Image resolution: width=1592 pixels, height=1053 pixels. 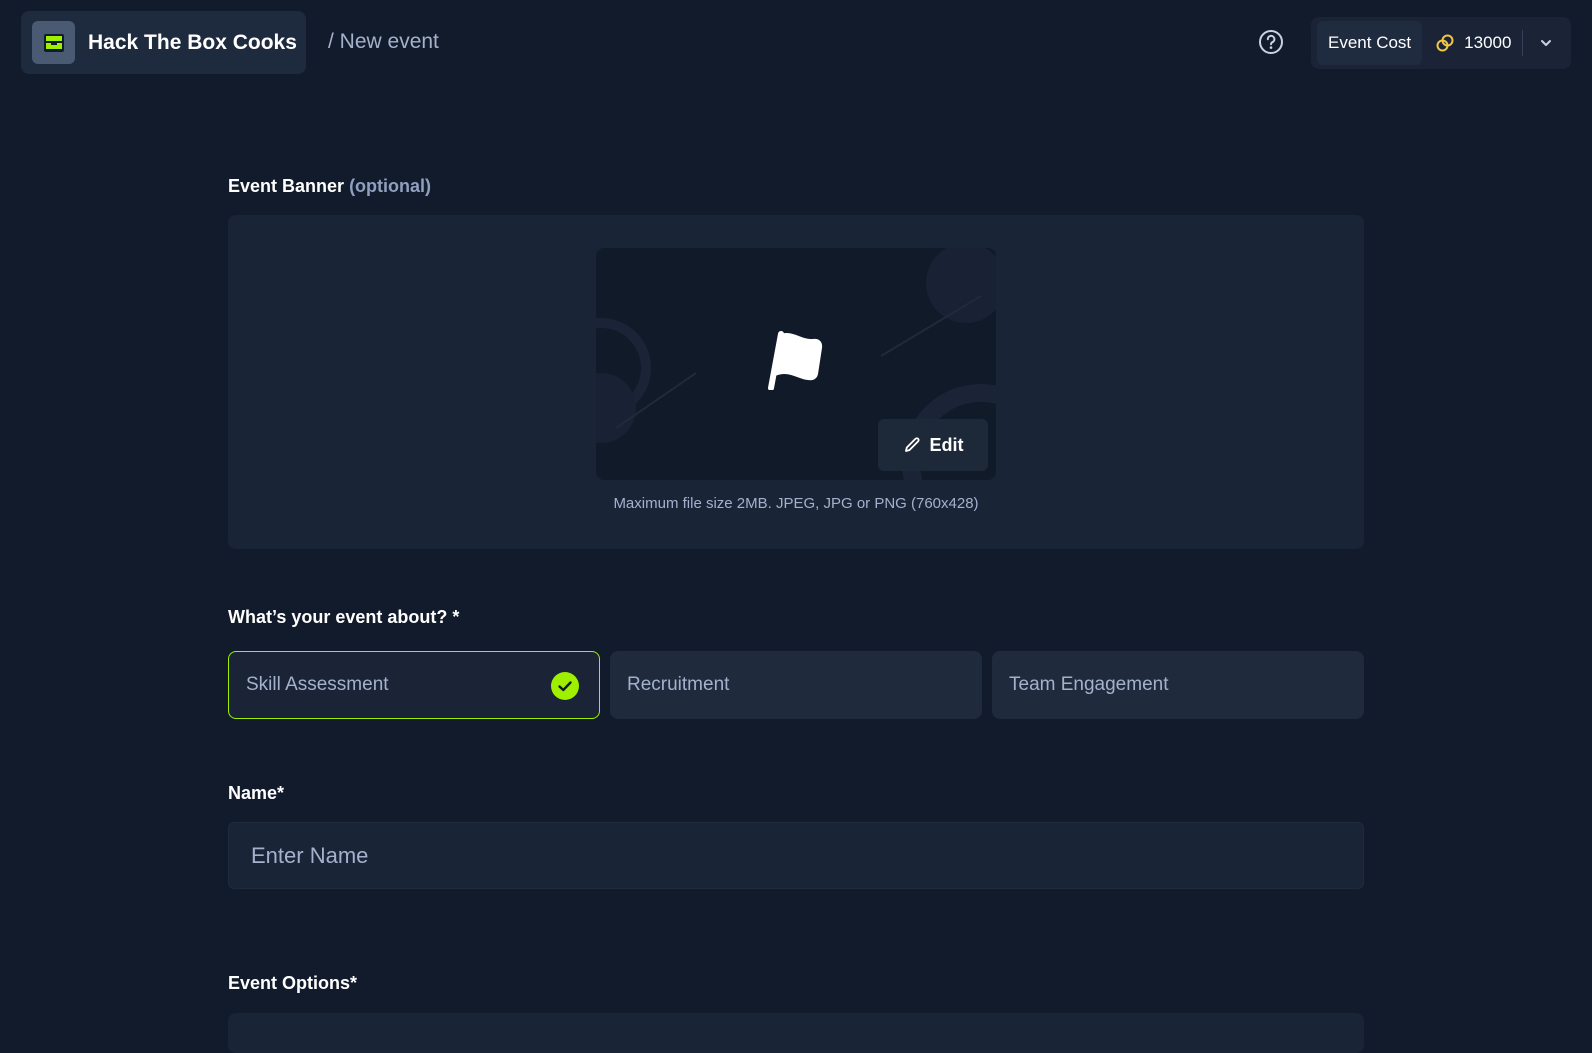 I want to click on event-about-label: What’s your event about? *, so click(x=344, y=617).